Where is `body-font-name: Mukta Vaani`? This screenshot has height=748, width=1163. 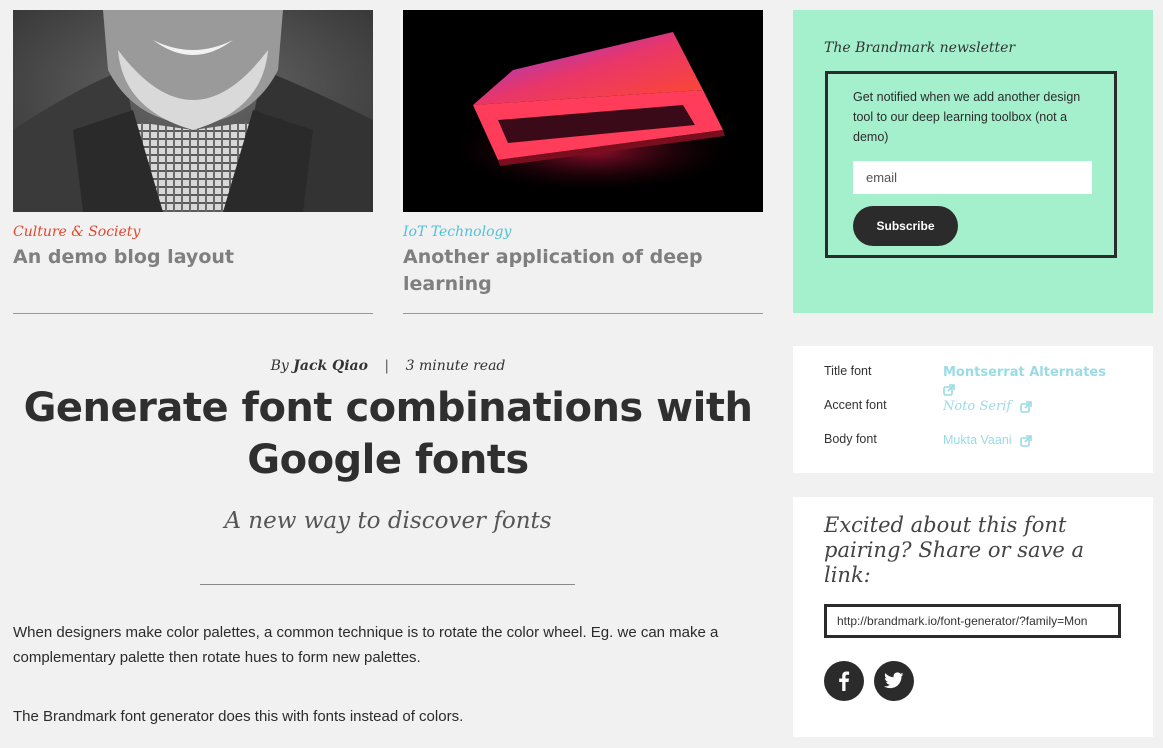
body-font-name: Mukta Vaani is located at coordinates (977, 440).